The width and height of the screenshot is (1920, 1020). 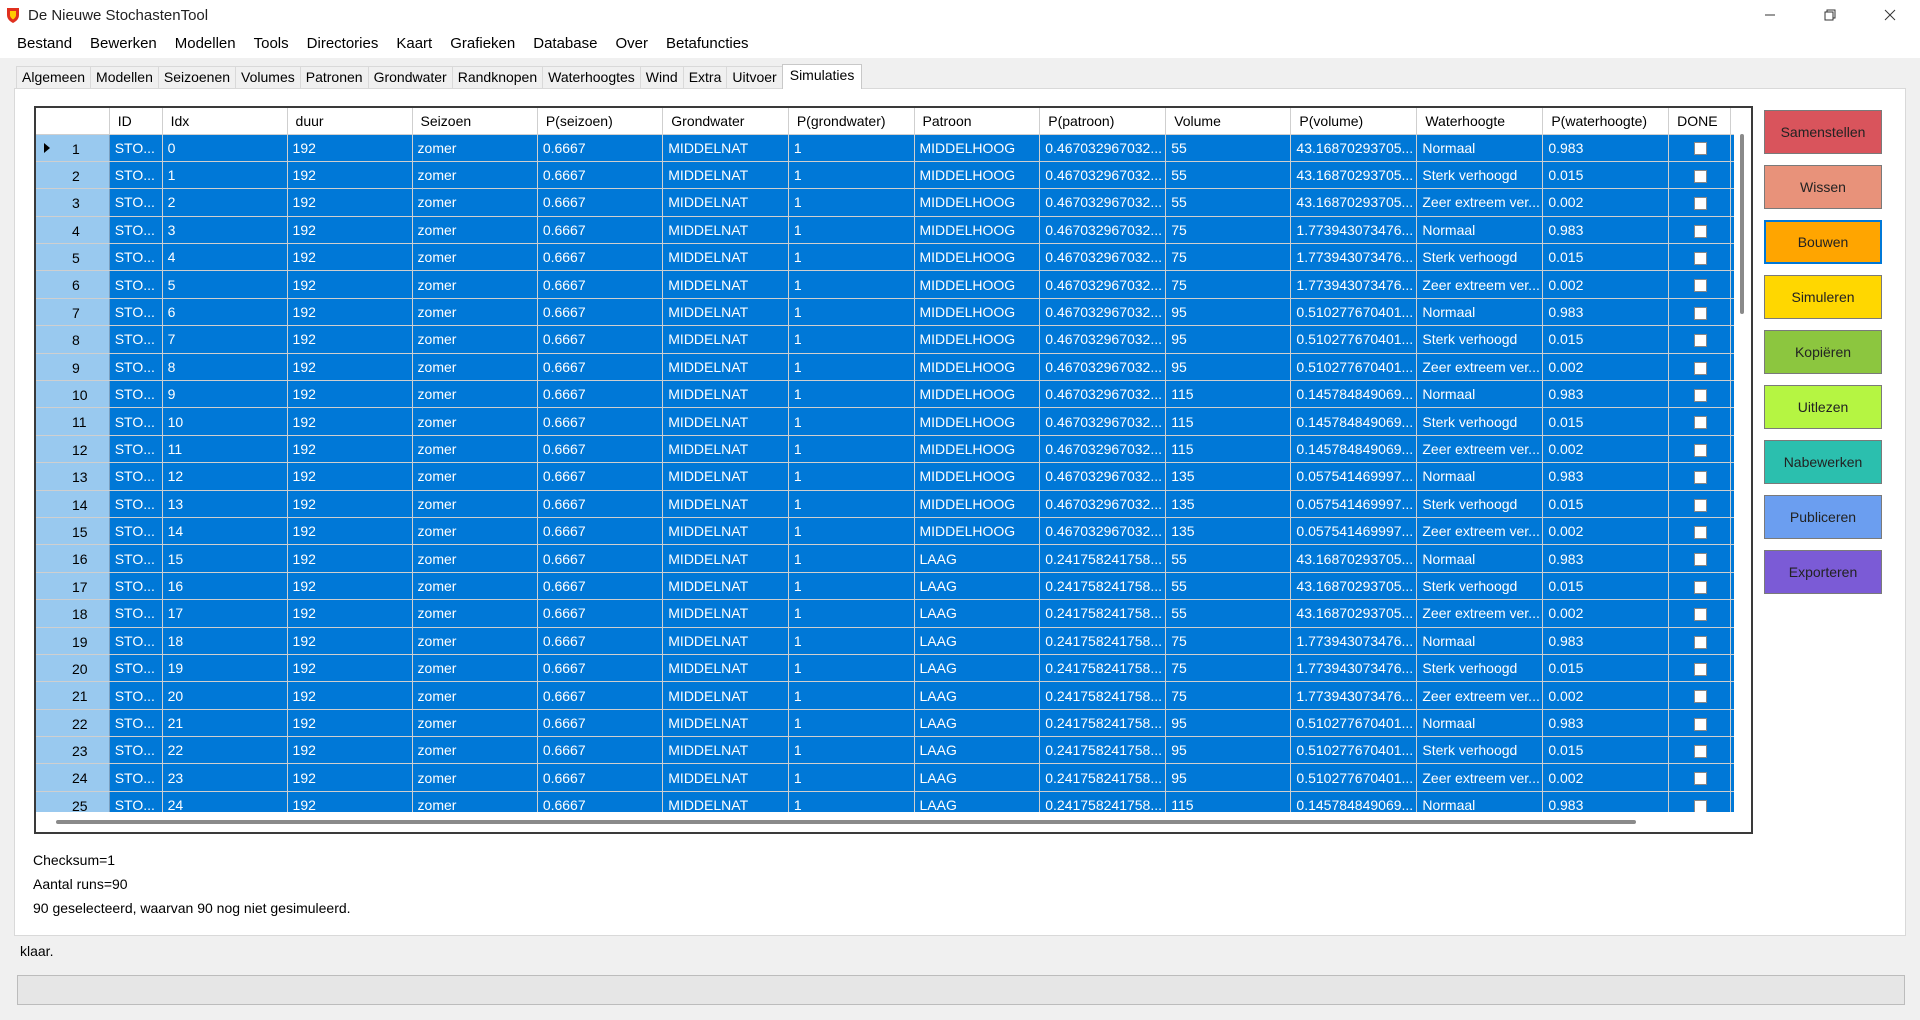 I want to click on menu-betafuncties: Betafuncties, so click(x=707, y=44).